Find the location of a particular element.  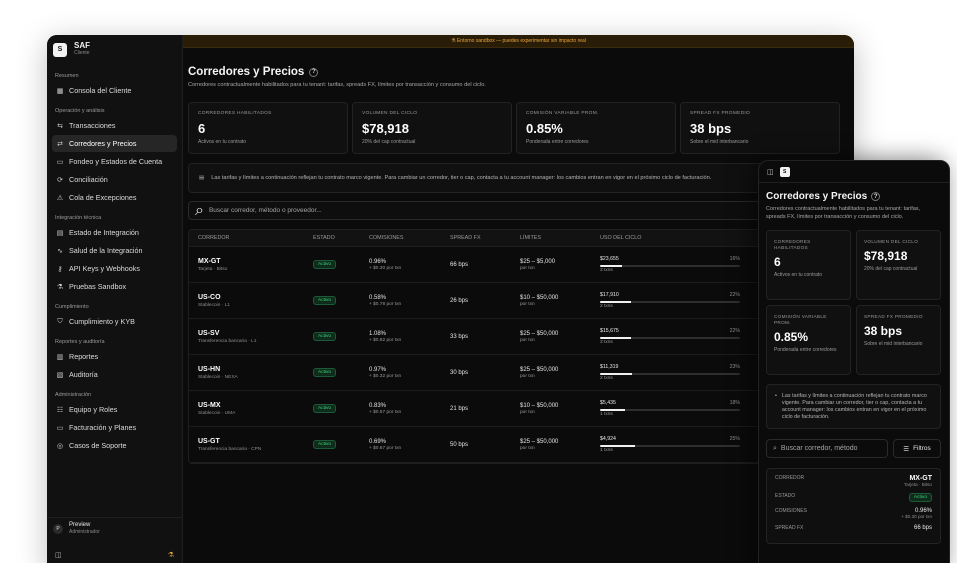

user-profile: P Preview Administrador is located at coordinates (114, 528).